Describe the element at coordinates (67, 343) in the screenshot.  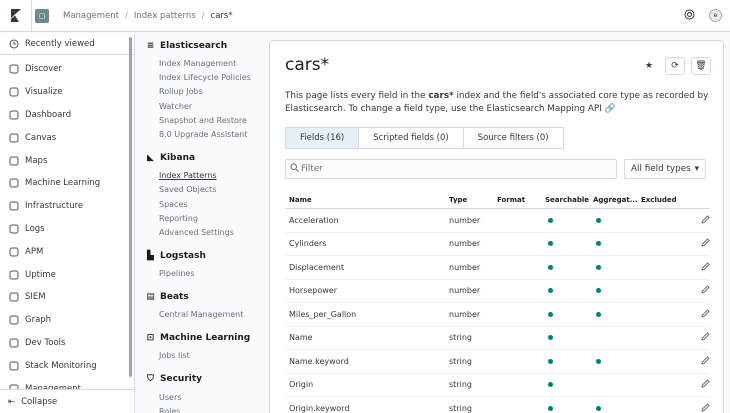
I see `nav-item-dev-tools: Dev Tools` at that location.